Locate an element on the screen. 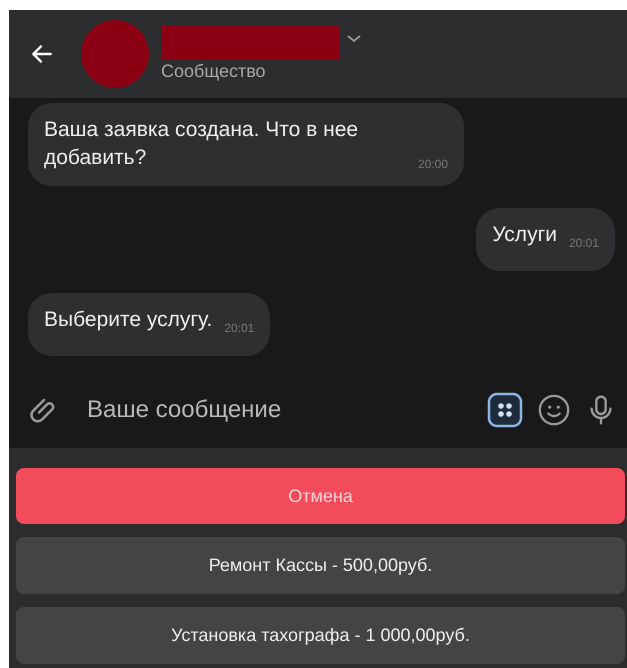 The image size is (627, 668). message-input: Ваше сообщение is located at coordinates (279, 410).